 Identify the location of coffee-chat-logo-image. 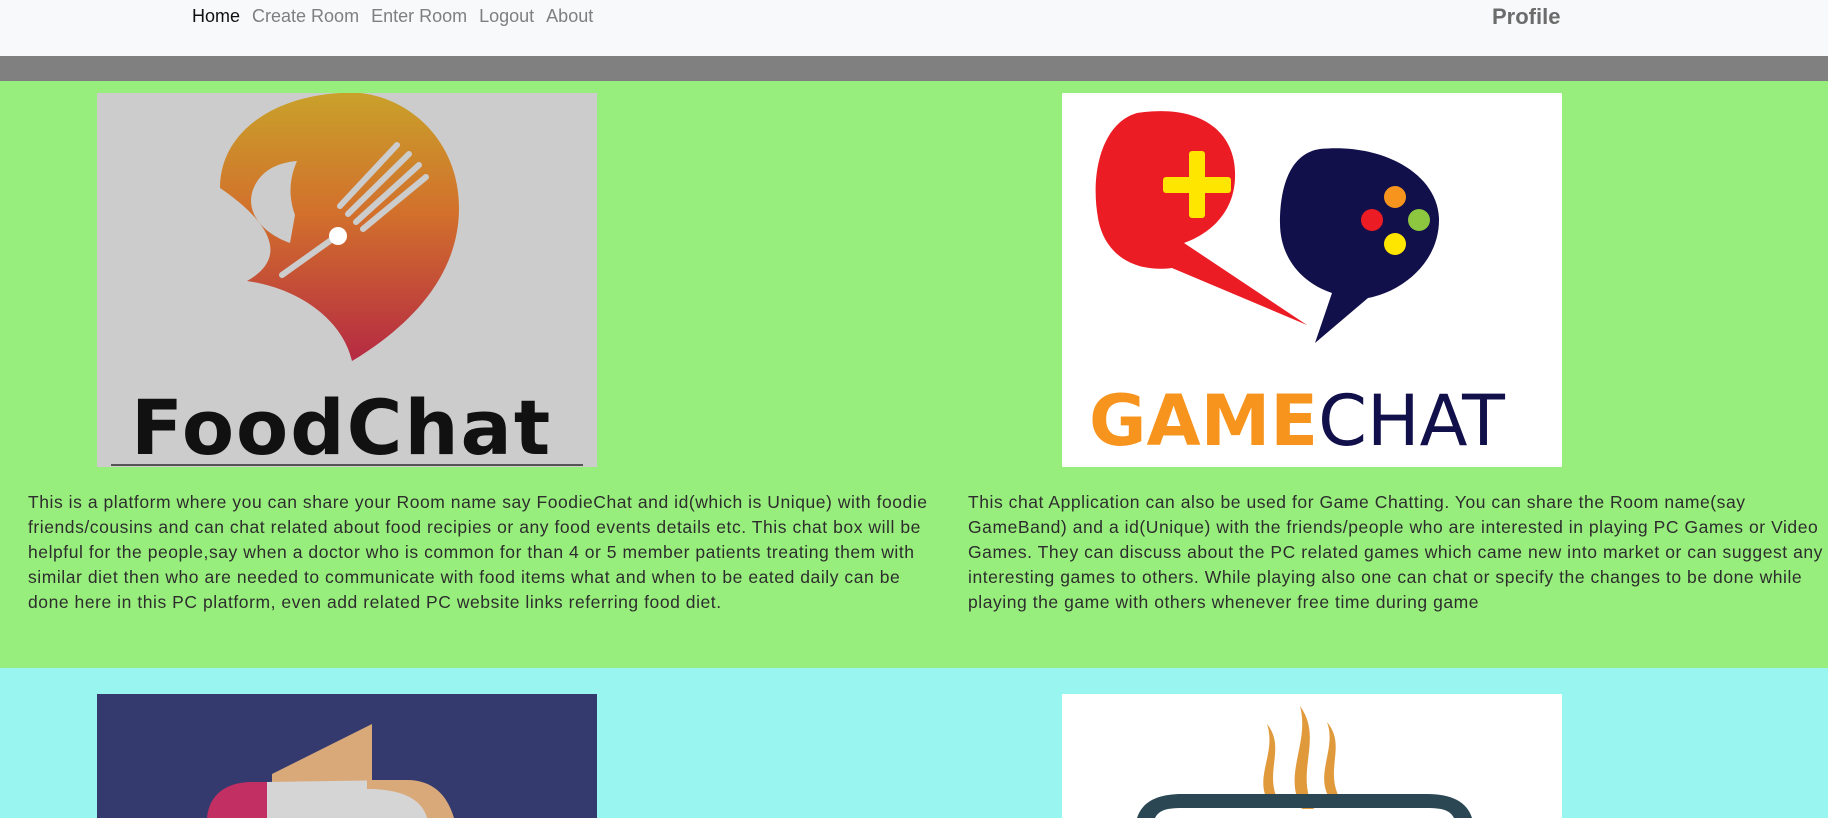
(1312, 756).